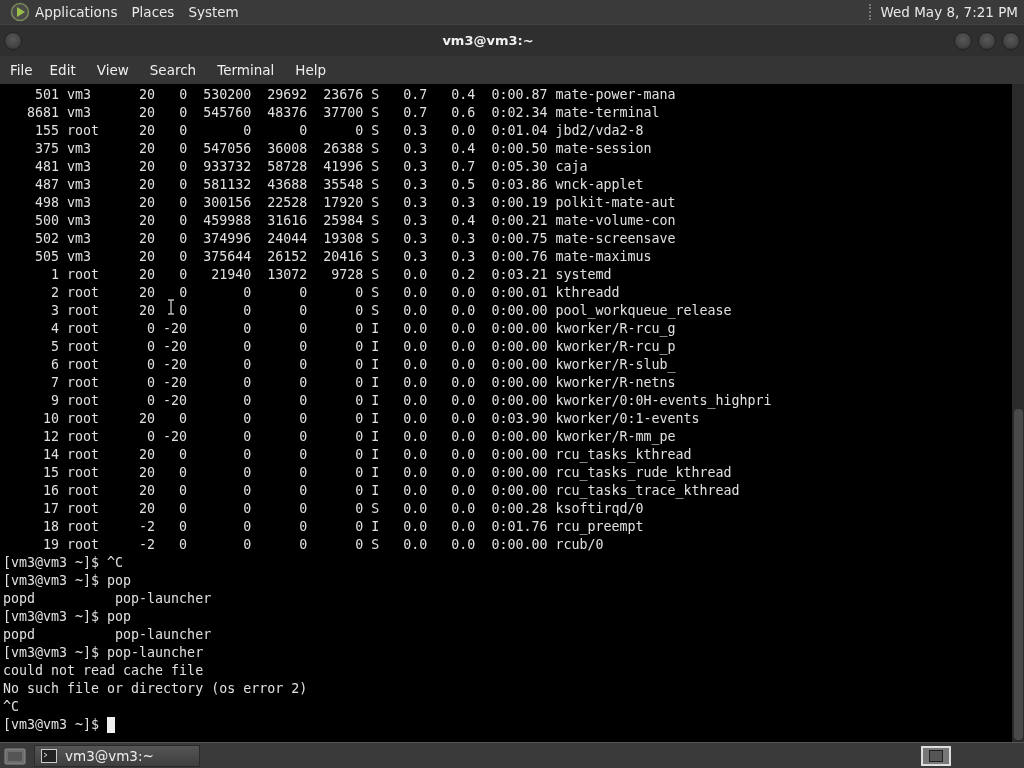 The width and height of the screenshot is (1024, 768). Describe the element at coordinates (20, 12) in the screenshot. I see `menu-logo-icon` at that location.